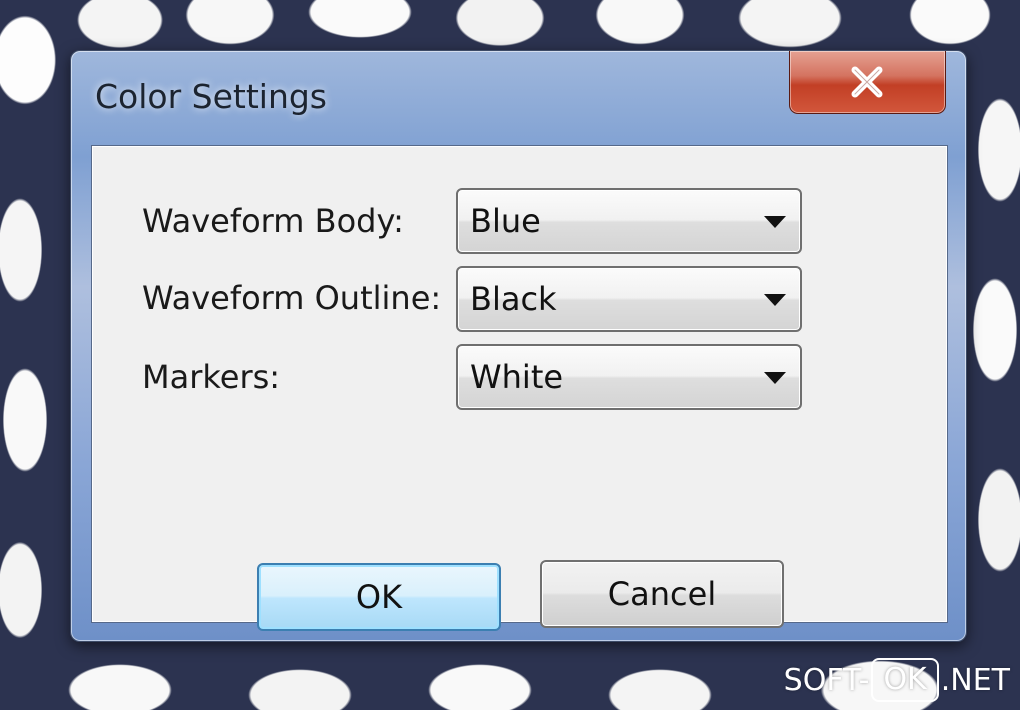  I want to click on markers-dropdown: White, so click(629, 377).